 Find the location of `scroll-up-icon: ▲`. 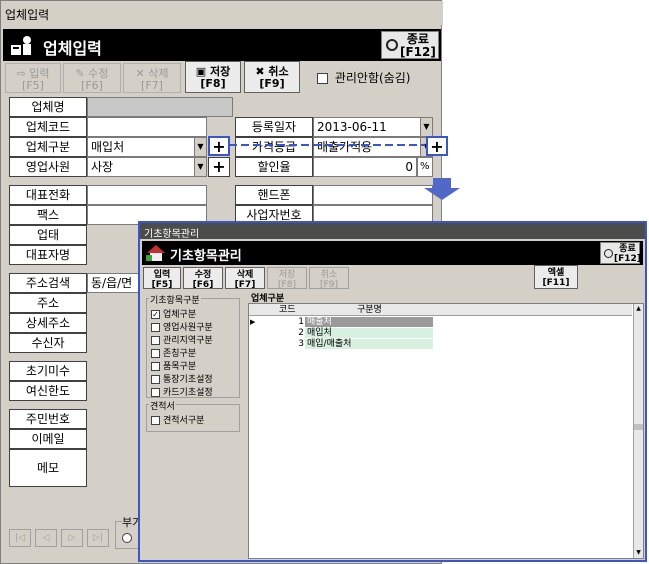

scroll-up-icon: ▲ is located at coordinates (638, 309).